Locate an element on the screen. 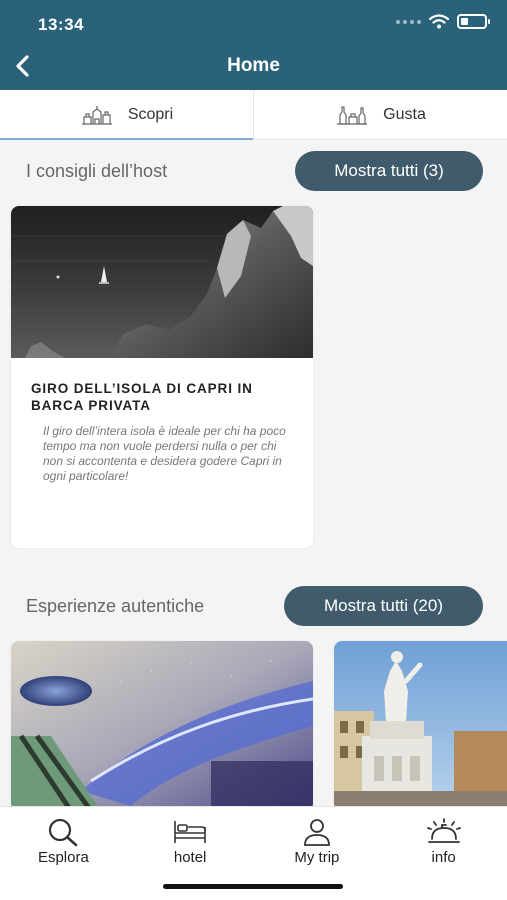  toledo-metro-station-photo is located at coordinates (162, 726).